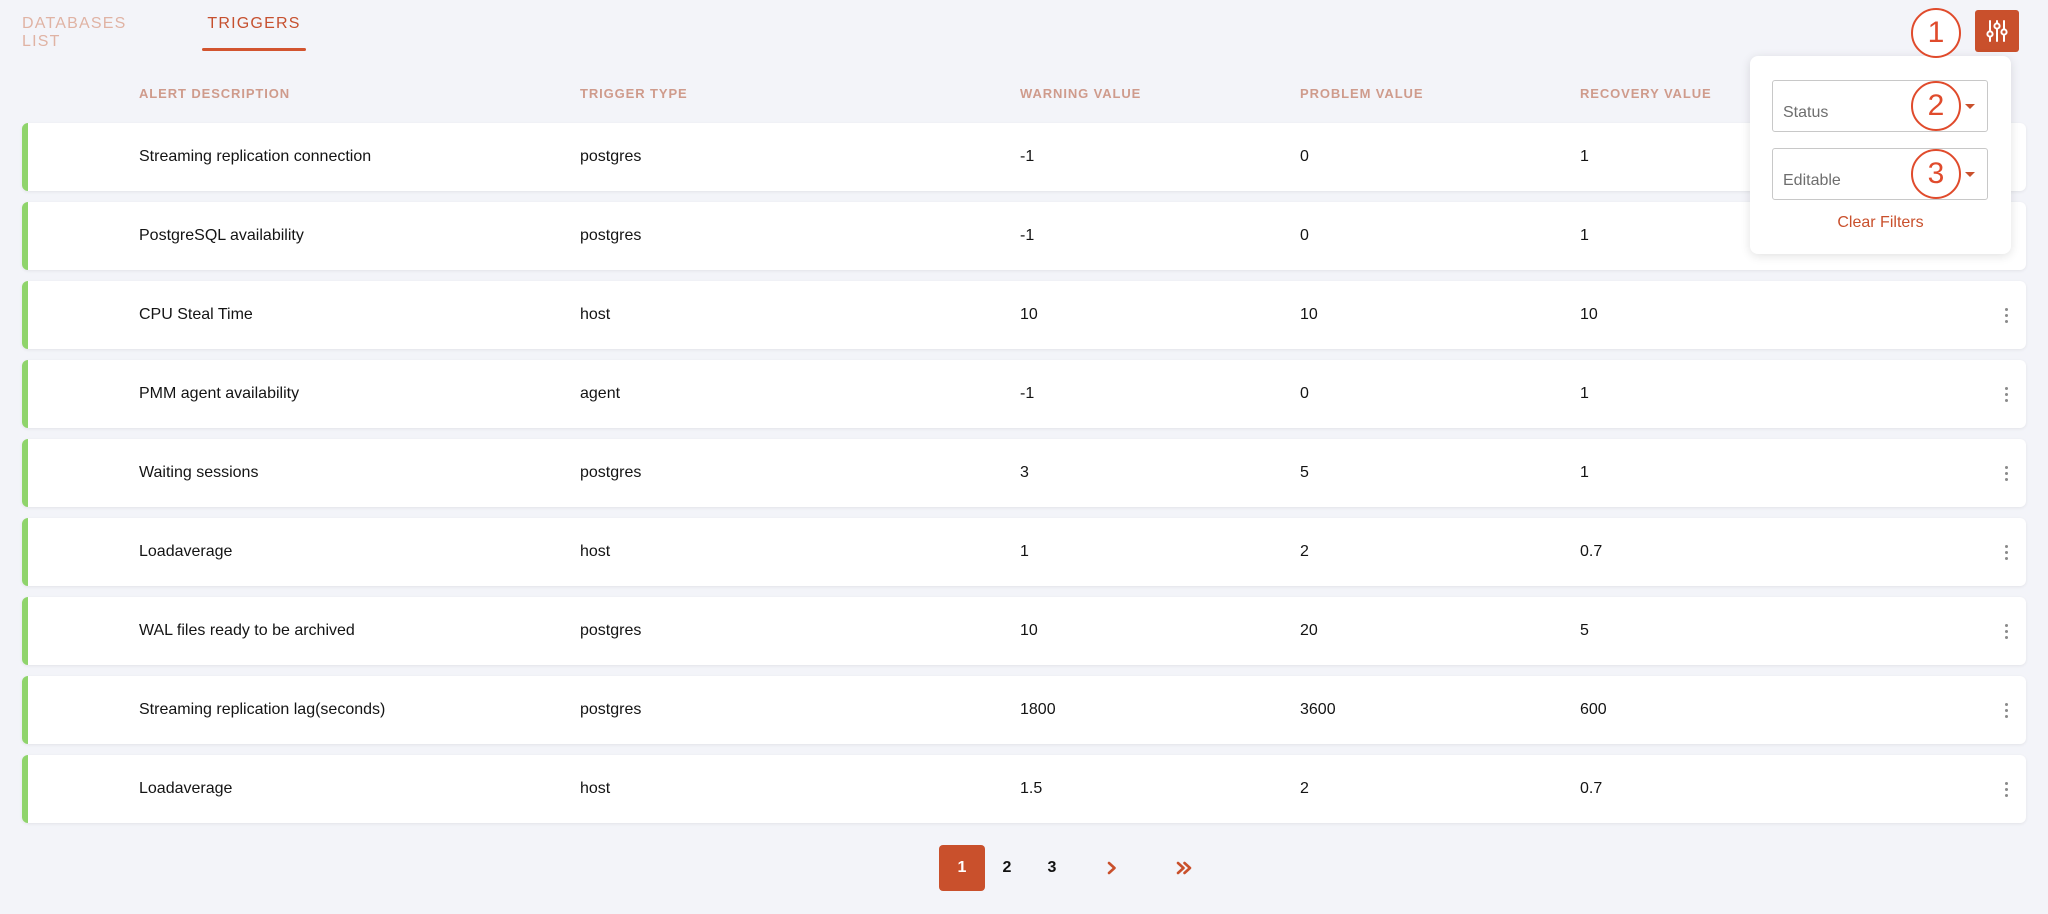 This screenshot has width=2048, height=914. Describe the element at coordinates (962, 868) in the screenshot. I see `page-button-1: 1` at that location.